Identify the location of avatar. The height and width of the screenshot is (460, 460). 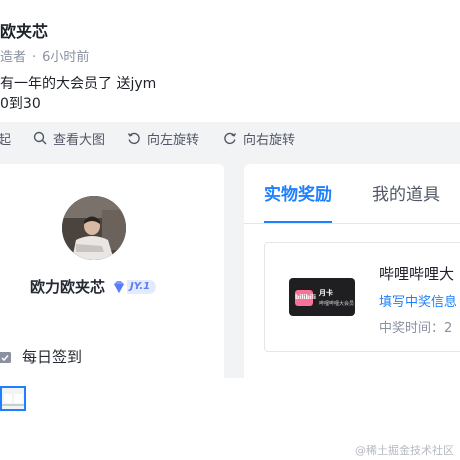
(94, 228).